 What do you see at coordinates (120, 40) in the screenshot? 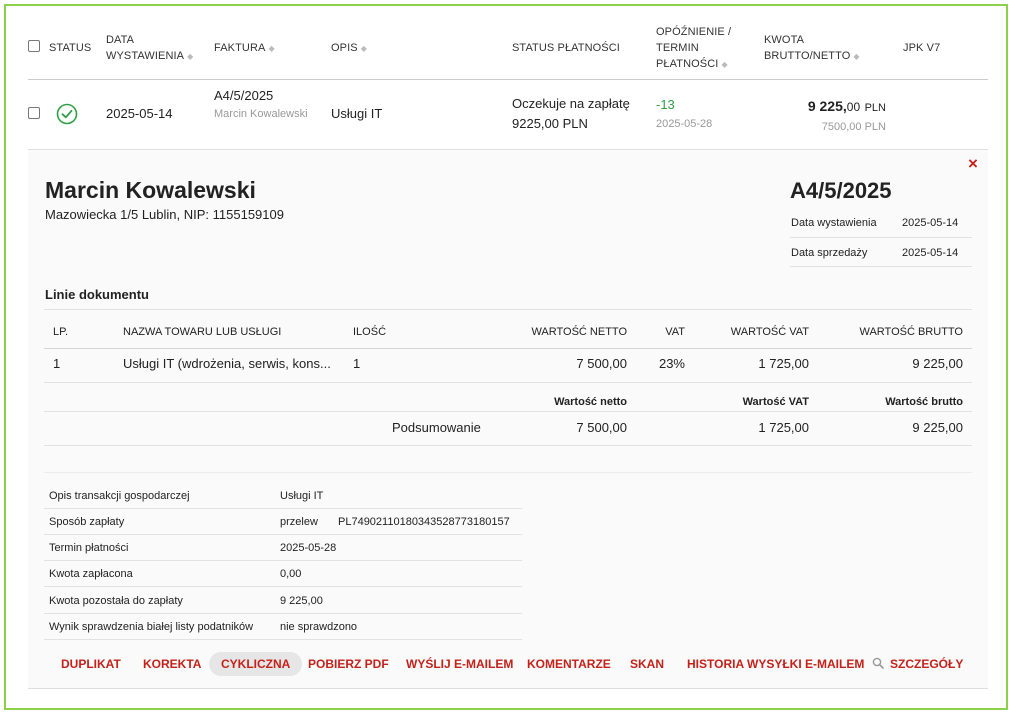
I see `header-date-line1: DATA` at bounding box center [120, 40].